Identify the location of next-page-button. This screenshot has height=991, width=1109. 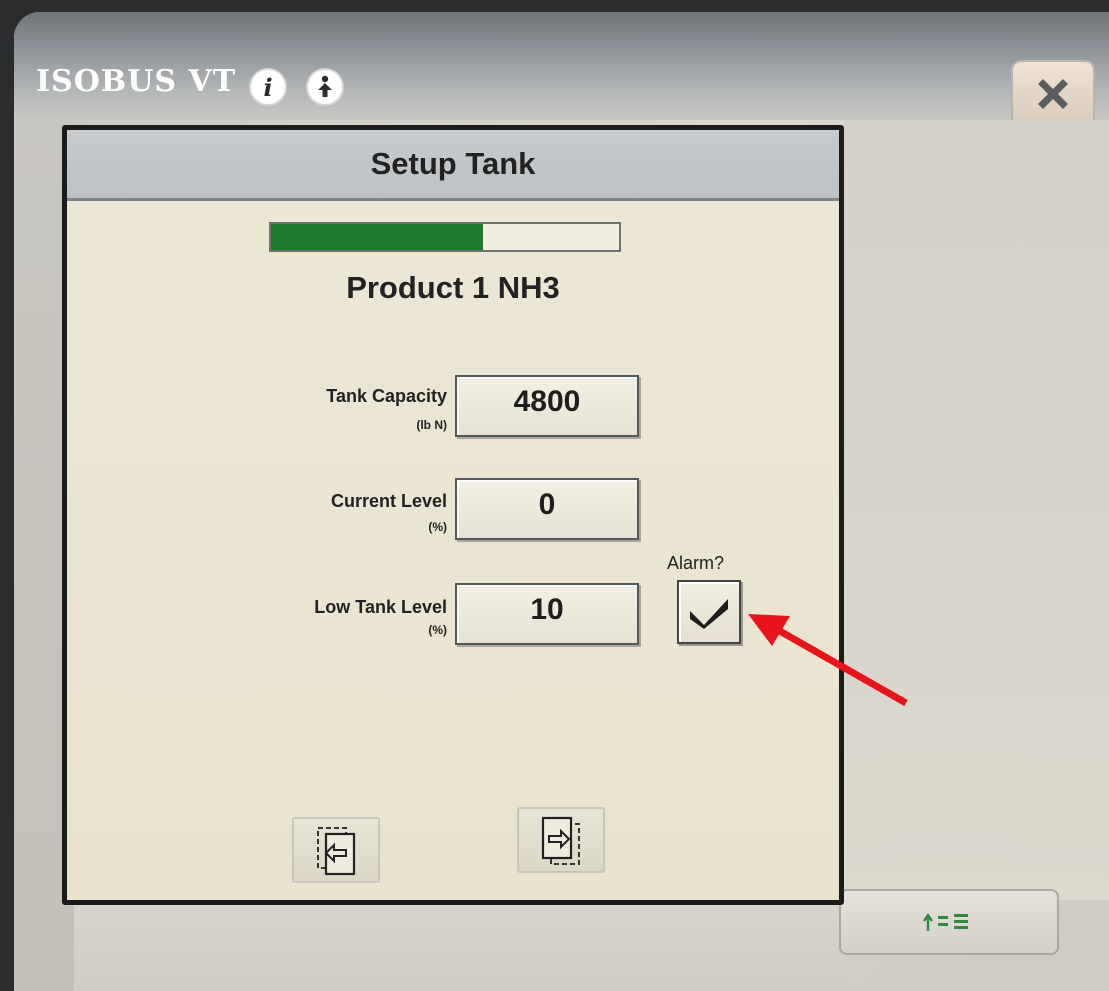
(561, 840).